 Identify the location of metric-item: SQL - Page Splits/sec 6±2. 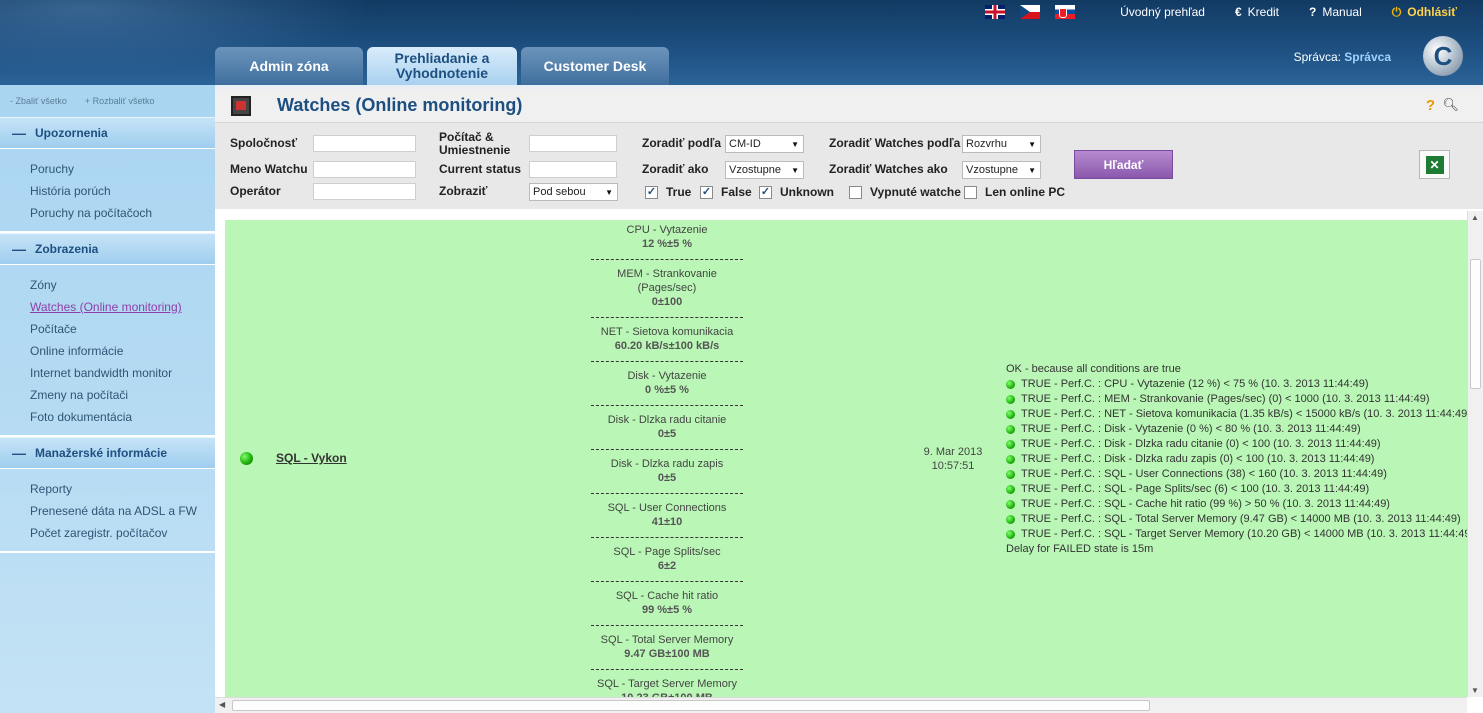
(667, 563).